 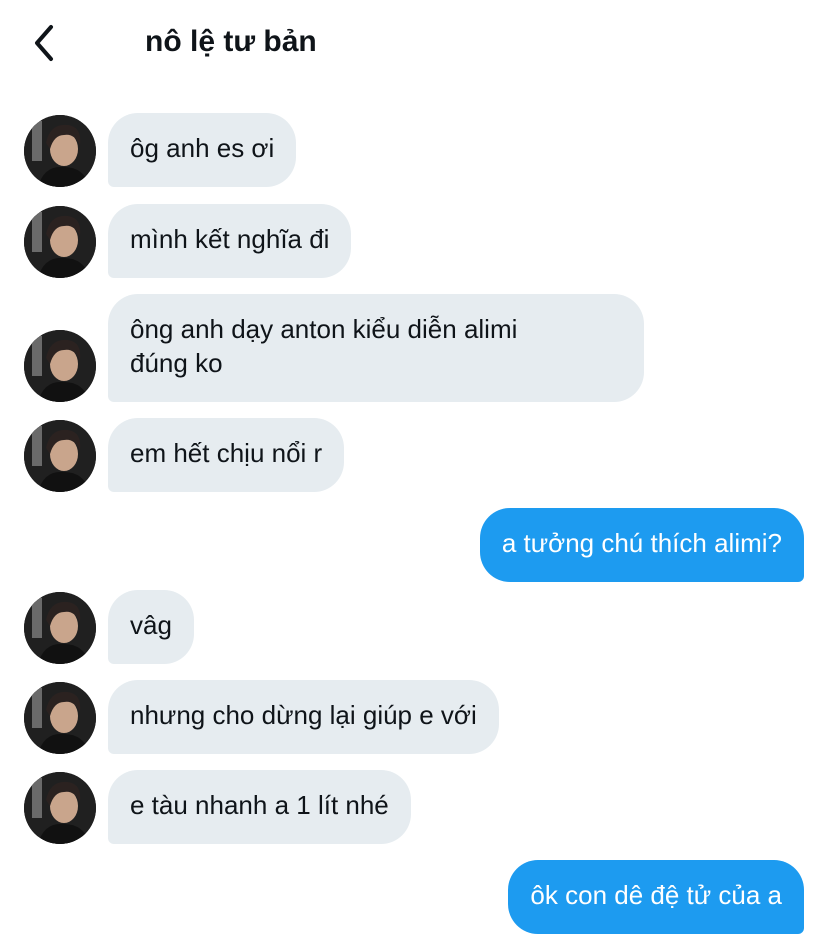 I want to click on message-row: ôg anh es ơi, so click(x=414, y=150).